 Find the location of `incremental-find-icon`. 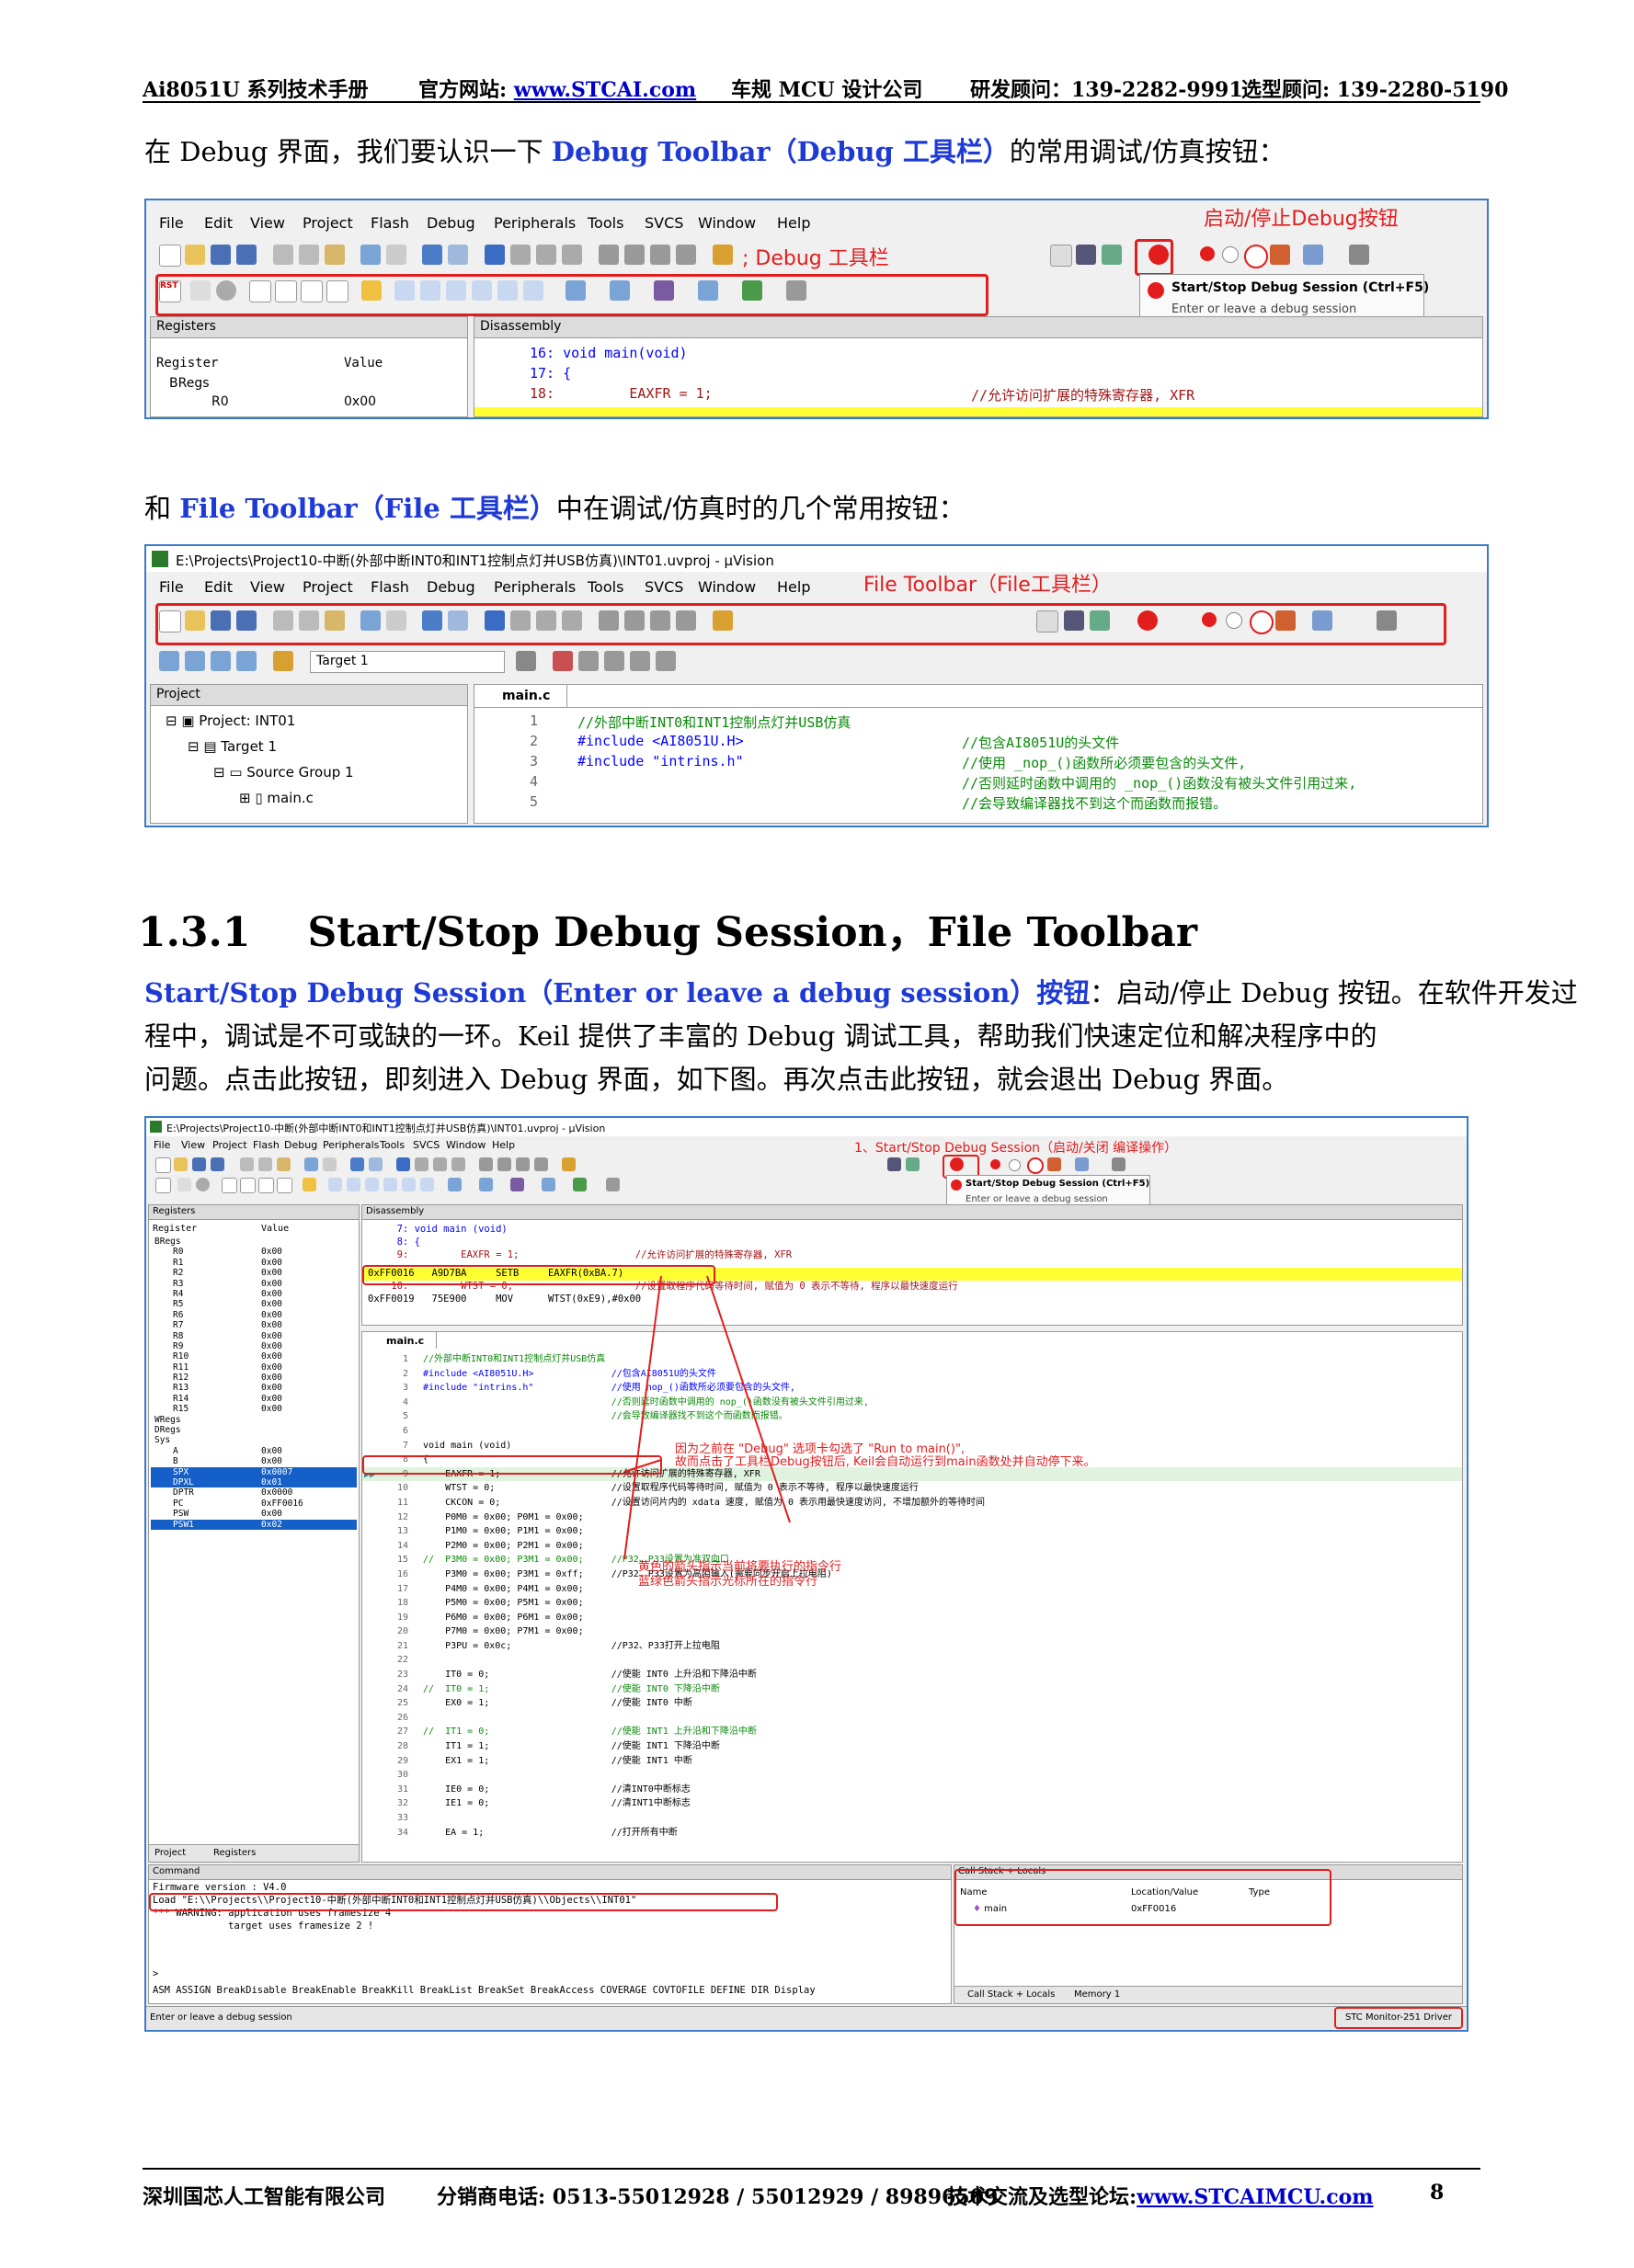

incremental-find-icon is located at coordinates (913, 1164).